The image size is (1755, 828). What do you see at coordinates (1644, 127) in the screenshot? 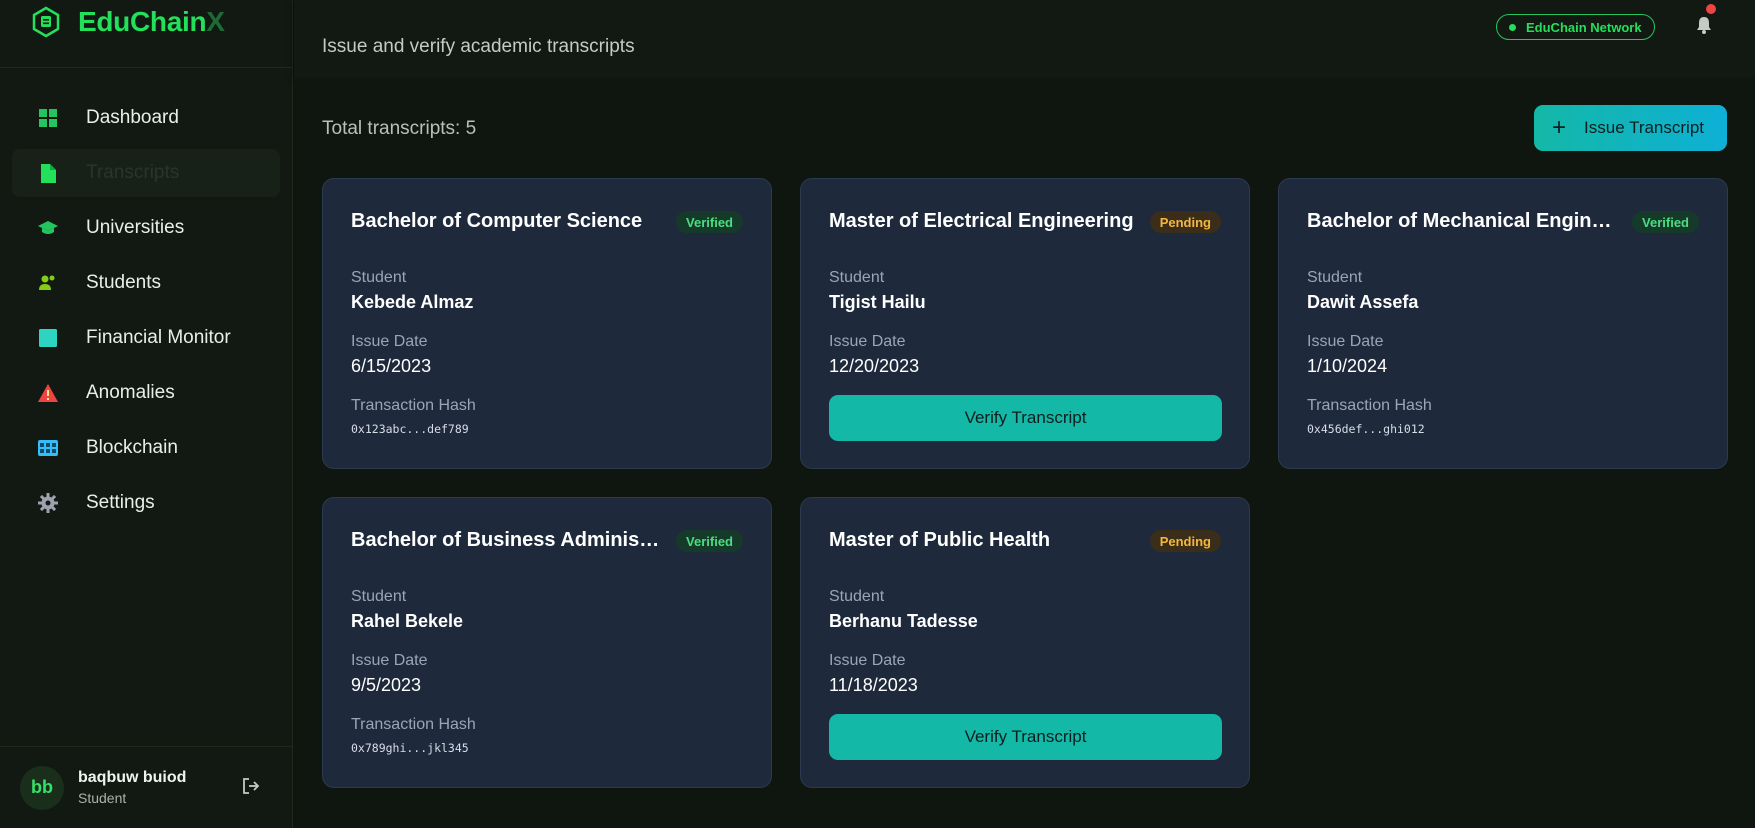
I see `issue-transcript-label: Issue Transcript` at bounding box center [1644, 127].